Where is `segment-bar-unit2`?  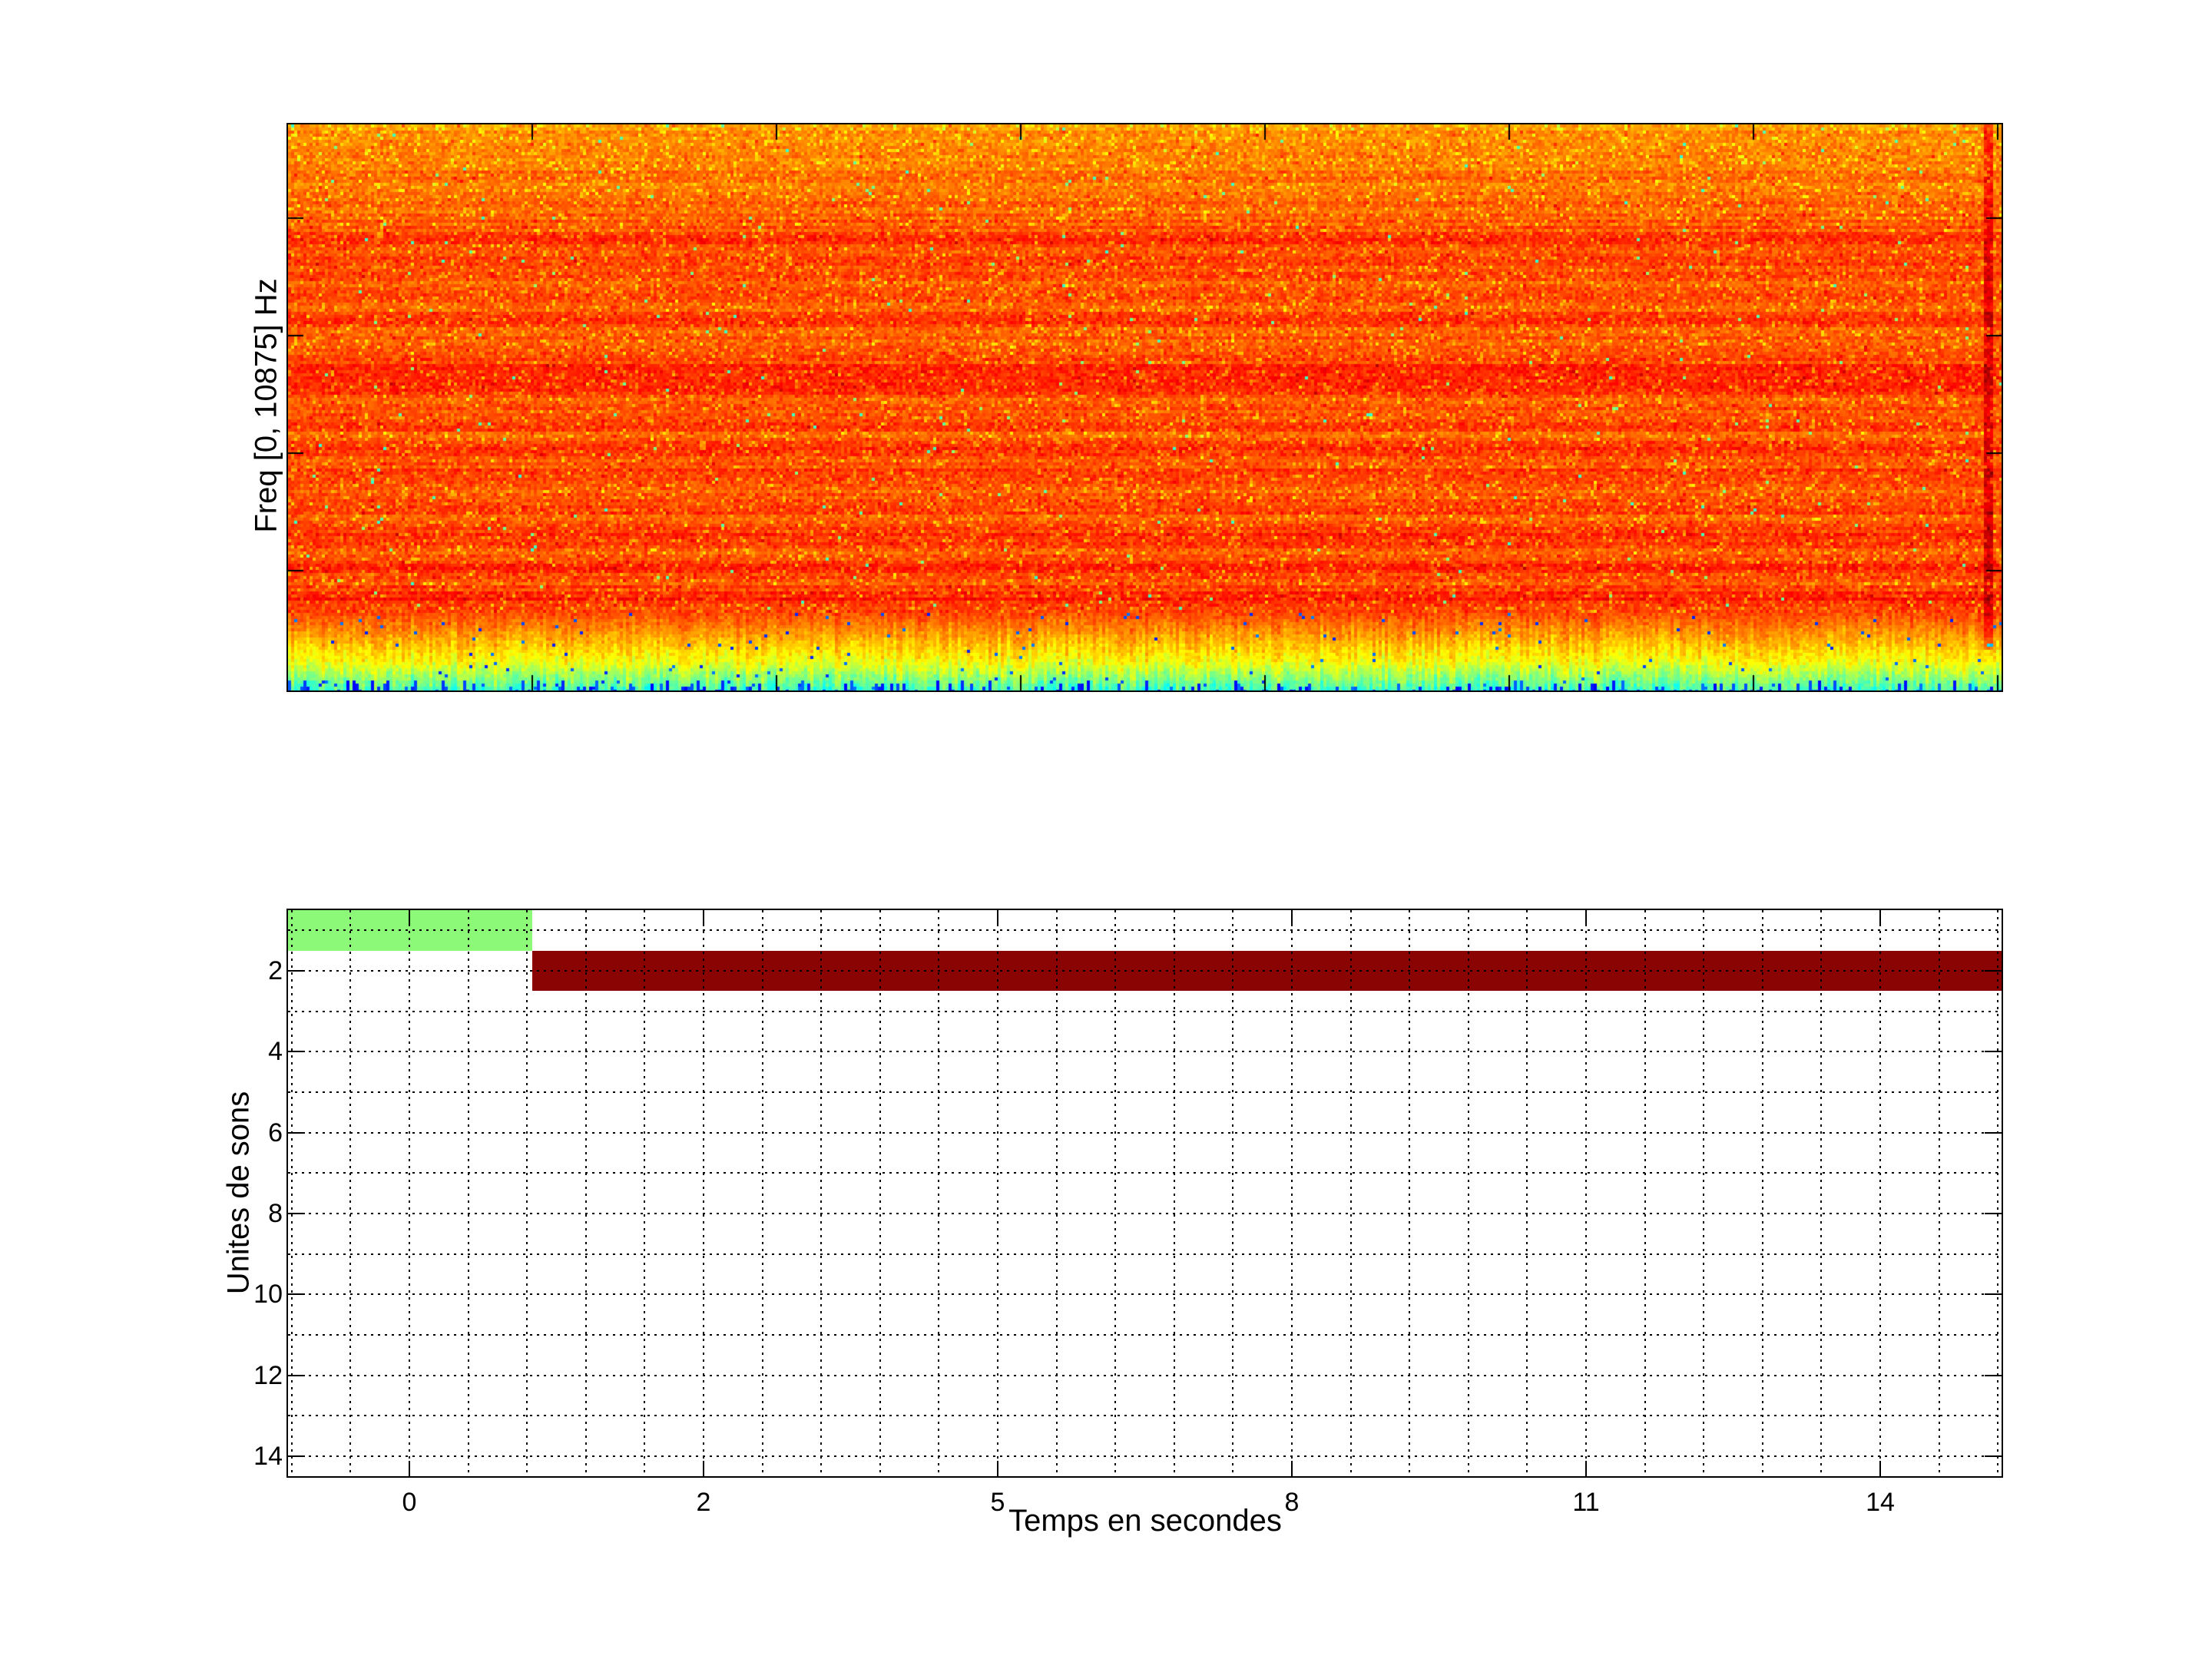
segment-bar-unit2 is located at coordinates (1267, 971).